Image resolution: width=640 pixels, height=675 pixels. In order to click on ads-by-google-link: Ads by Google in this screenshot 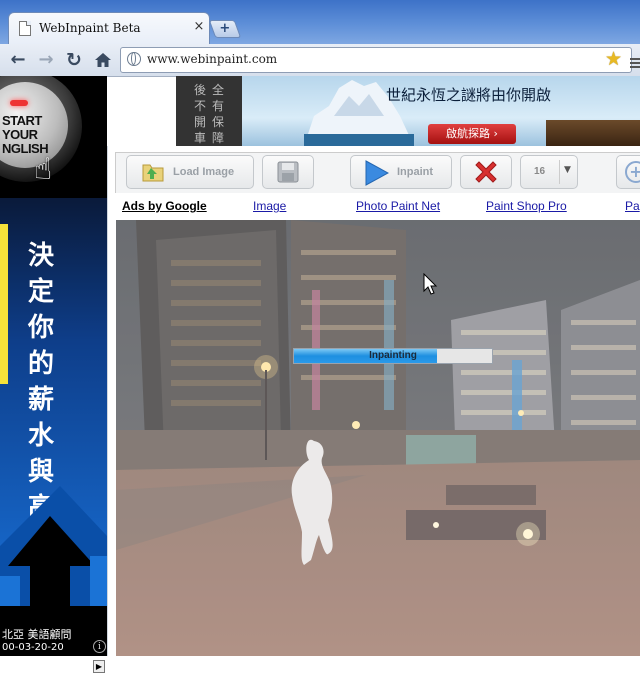, I will do `click(164, 206)`.